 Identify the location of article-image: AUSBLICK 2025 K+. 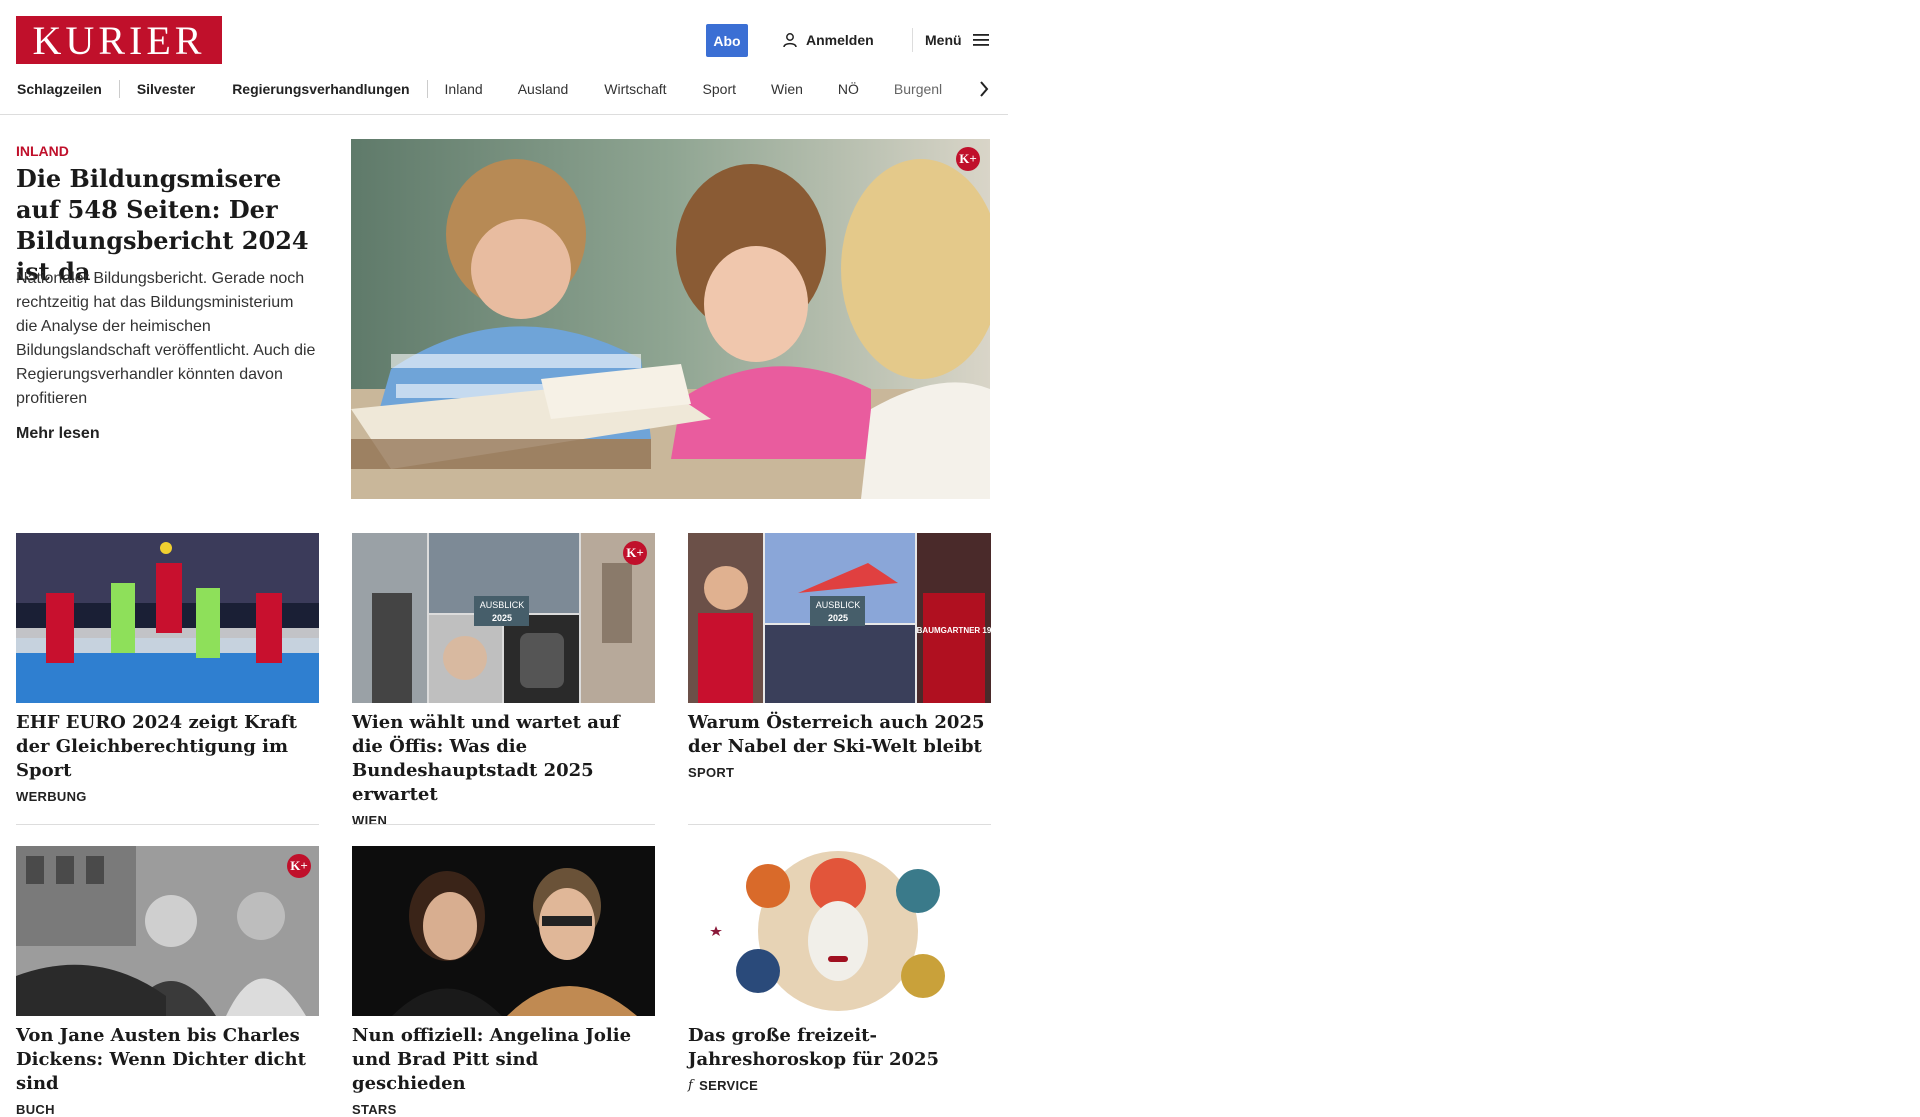
(503, 618).